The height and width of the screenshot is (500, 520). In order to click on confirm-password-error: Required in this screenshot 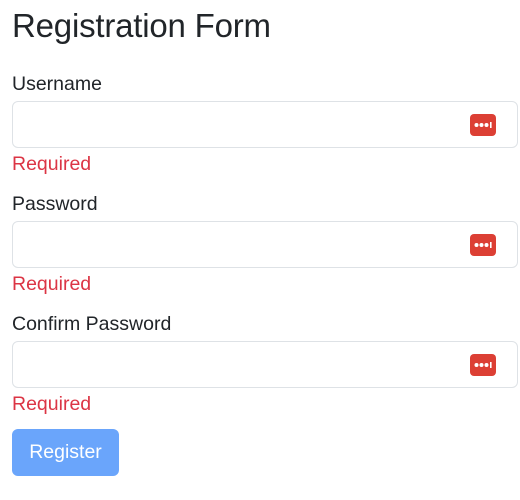, I will do `click(52, 404)`.